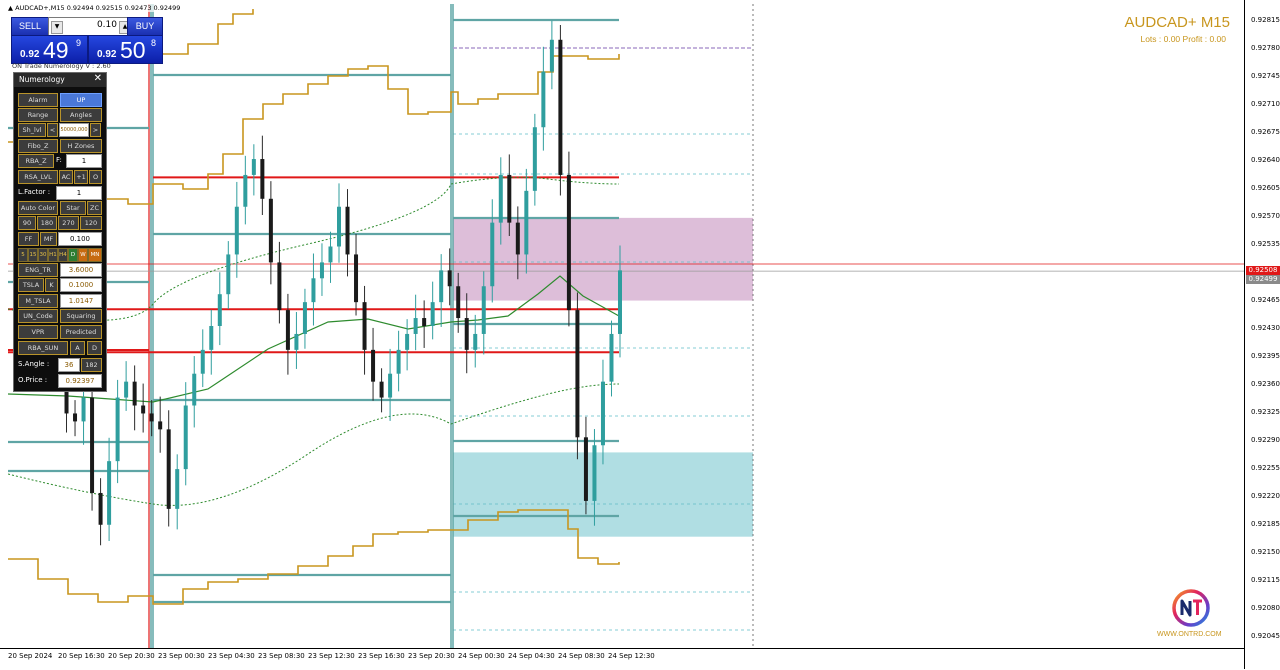 The width and height of the screenshot is (1280, 670). Describe the element at coordinates (1265, 552) in the screenshot. I see `price-tick-label: 0.92150` at that location.